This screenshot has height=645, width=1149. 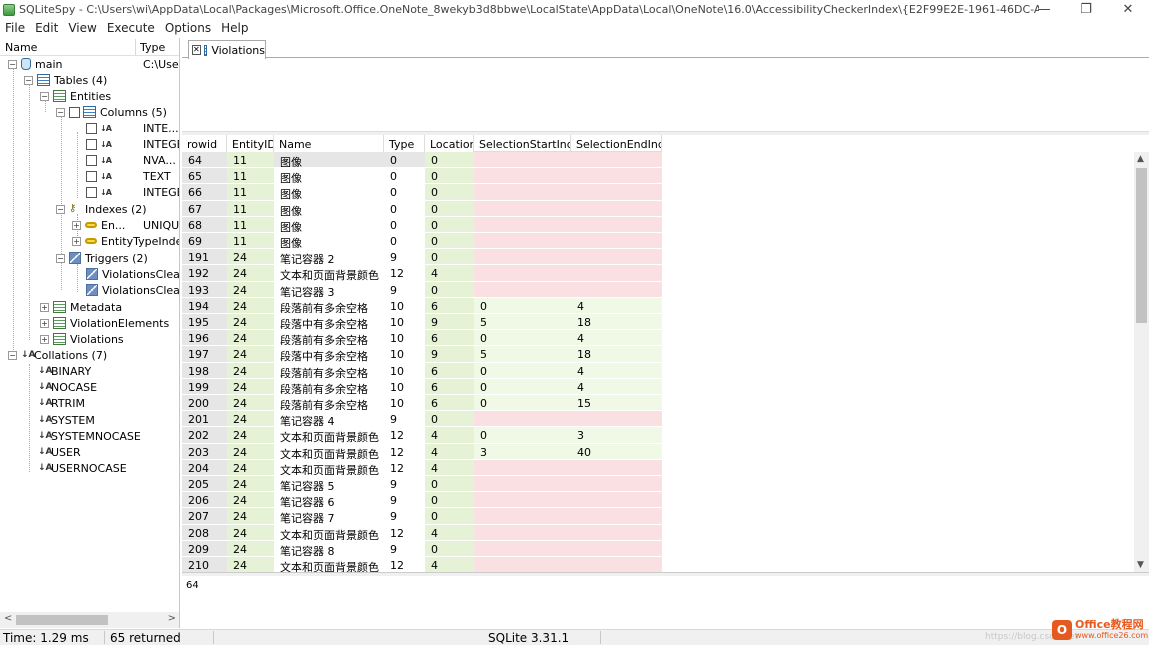 I want to click on tree-node-collations: − ↓A Collations (7), so click(x=57, y=355).